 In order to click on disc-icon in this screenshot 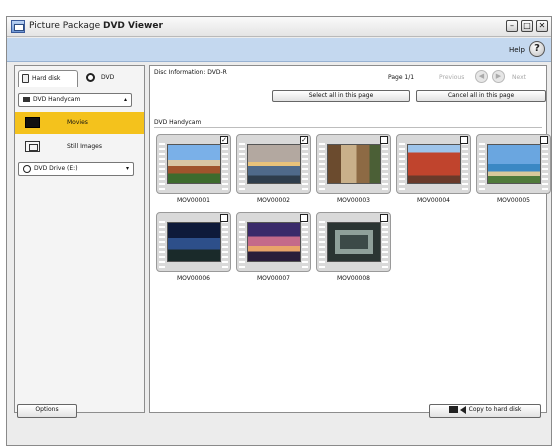, I will do `click(27, 168)`.